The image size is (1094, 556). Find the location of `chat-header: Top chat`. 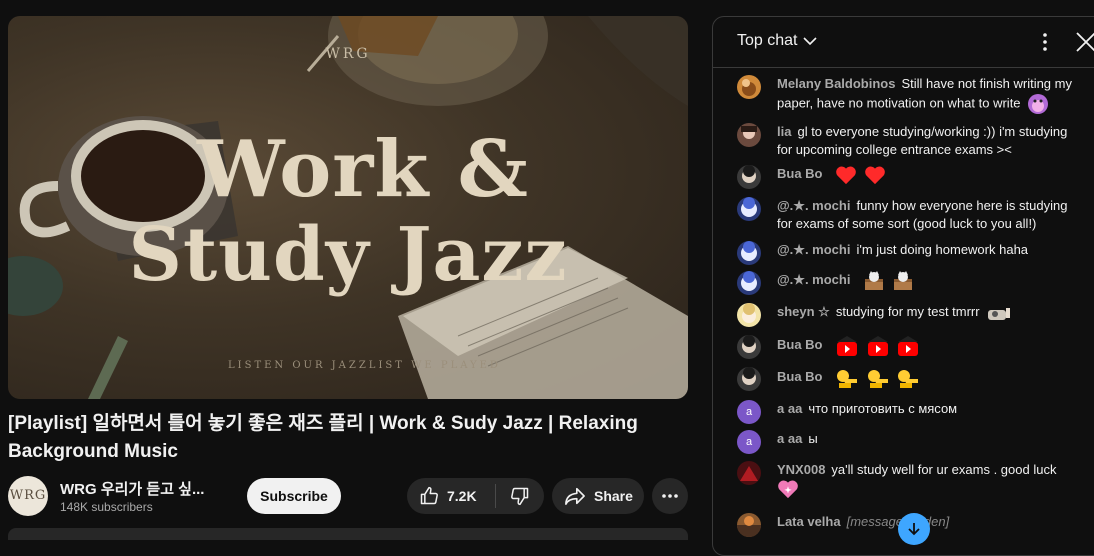

chat-header: Top chat is located at coordinates (903, 42).